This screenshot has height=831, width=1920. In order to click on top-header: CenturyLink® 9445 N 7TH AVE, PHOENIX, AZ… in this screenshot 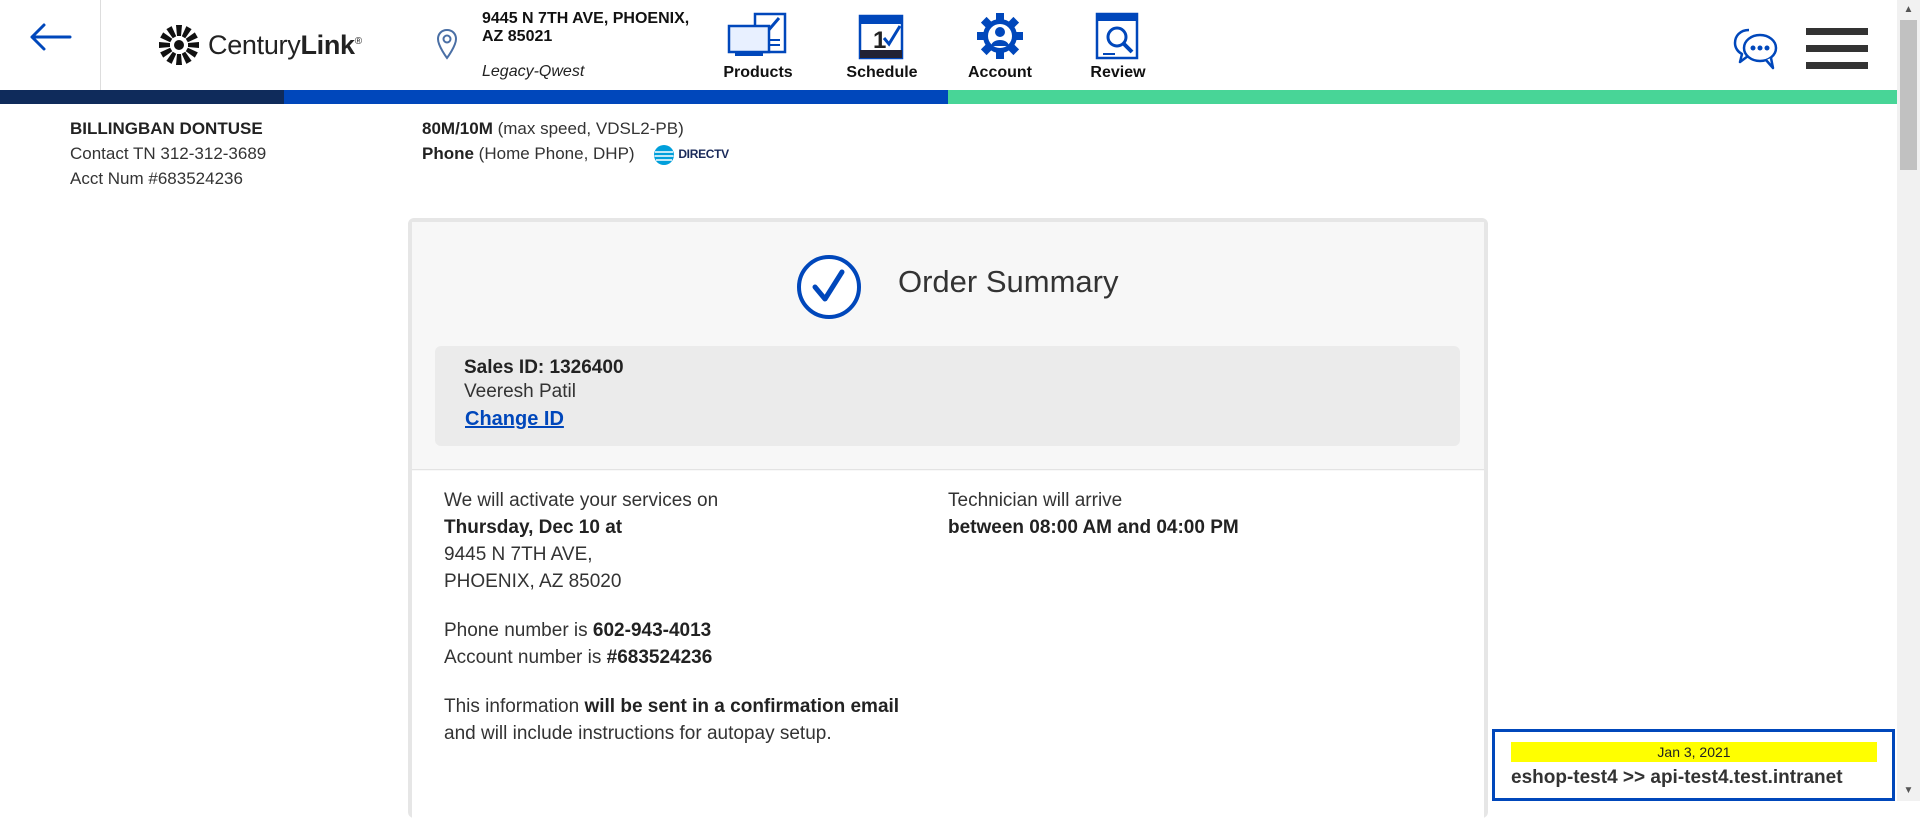, I will do `click(948, 45)`.